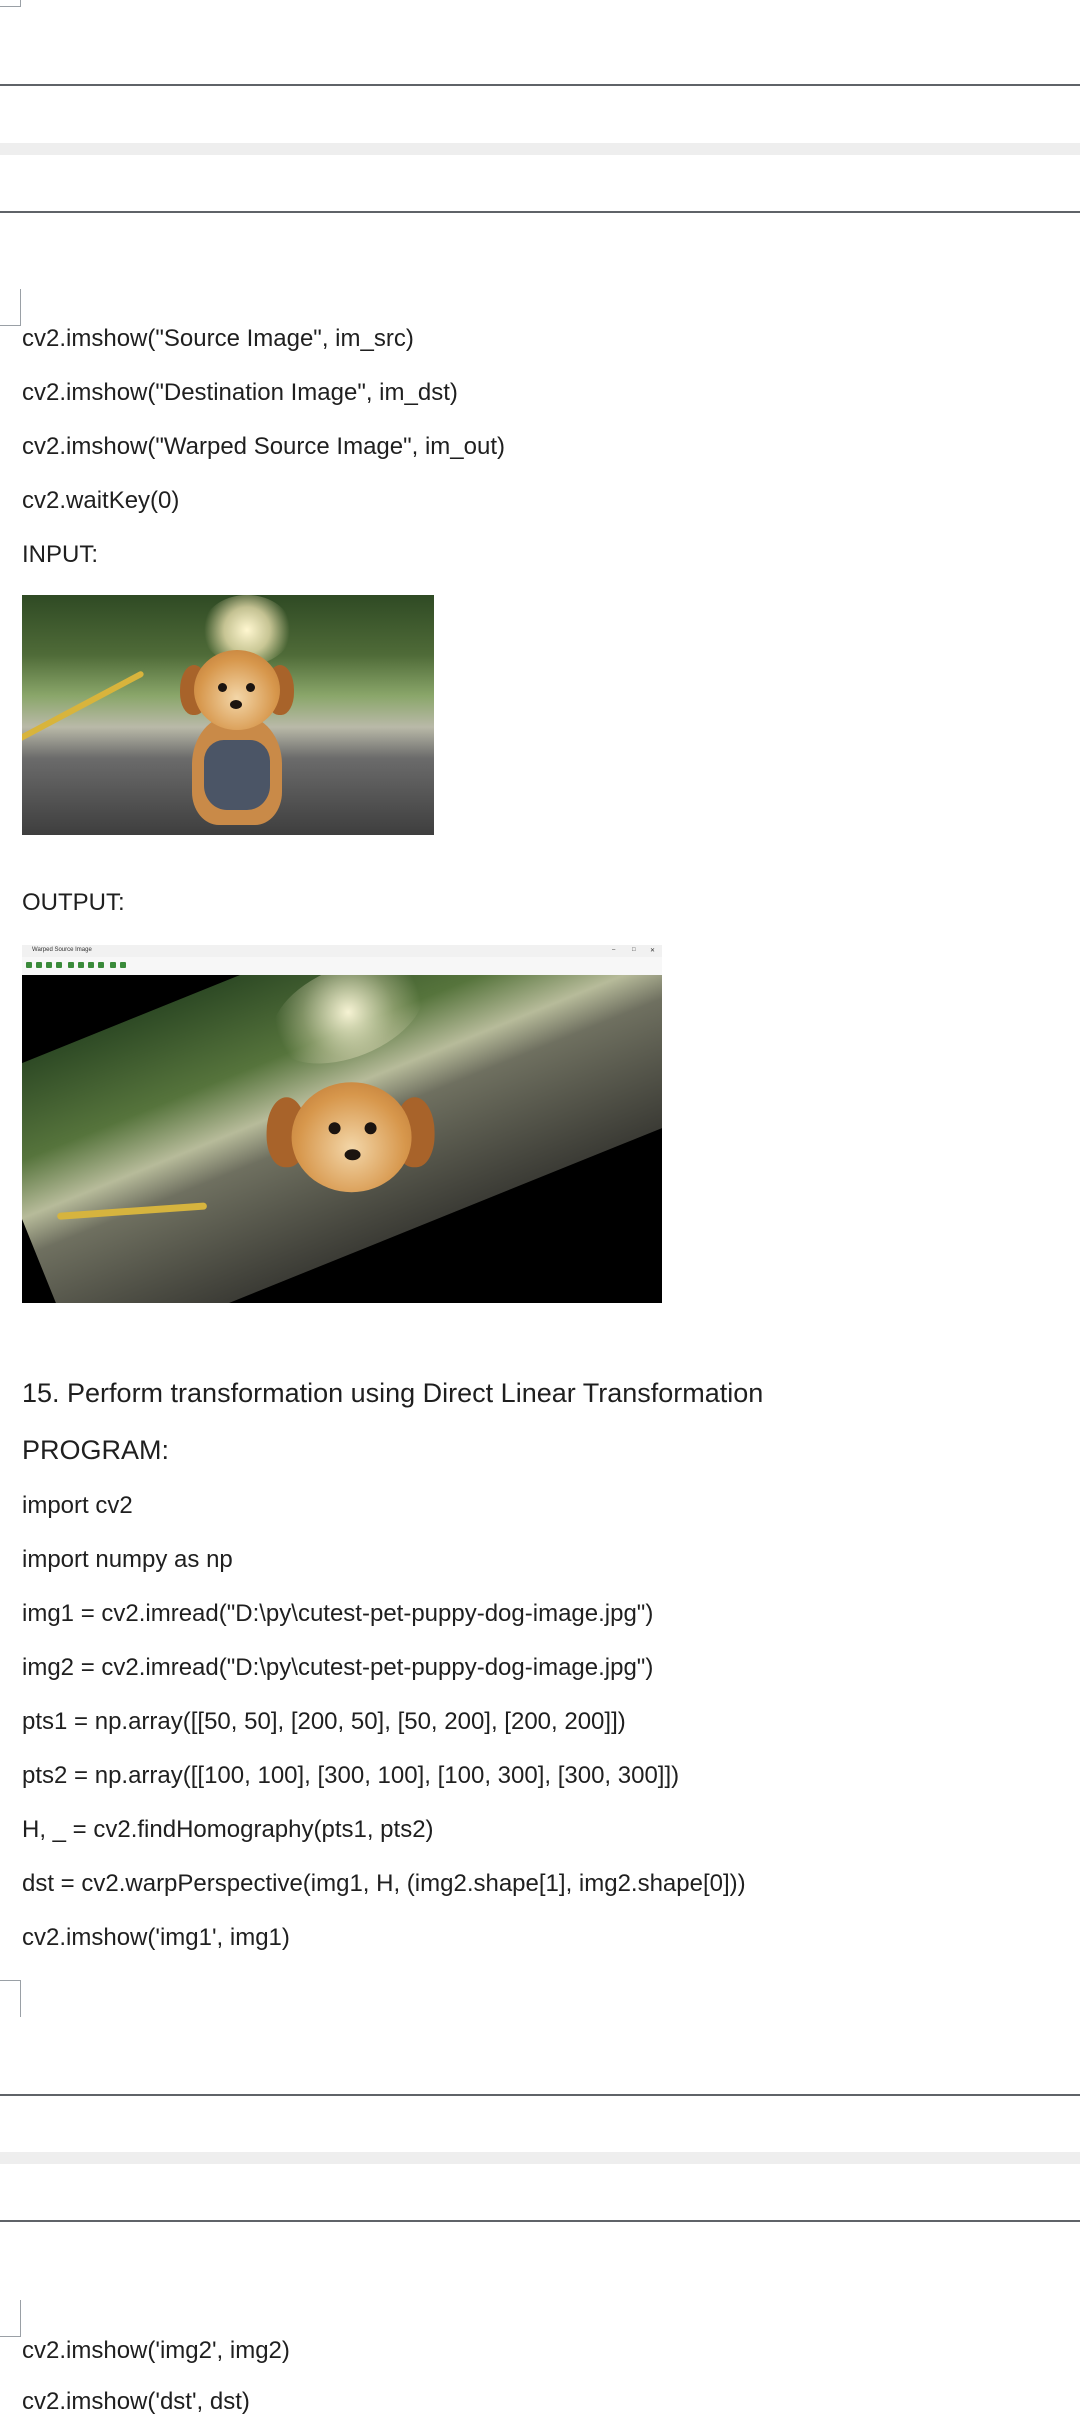 This screenshot has width=1080, height=2416. Describe the element at coordinates (81, 965) in the screenshot. I see `zoom-out-icon` at that location.